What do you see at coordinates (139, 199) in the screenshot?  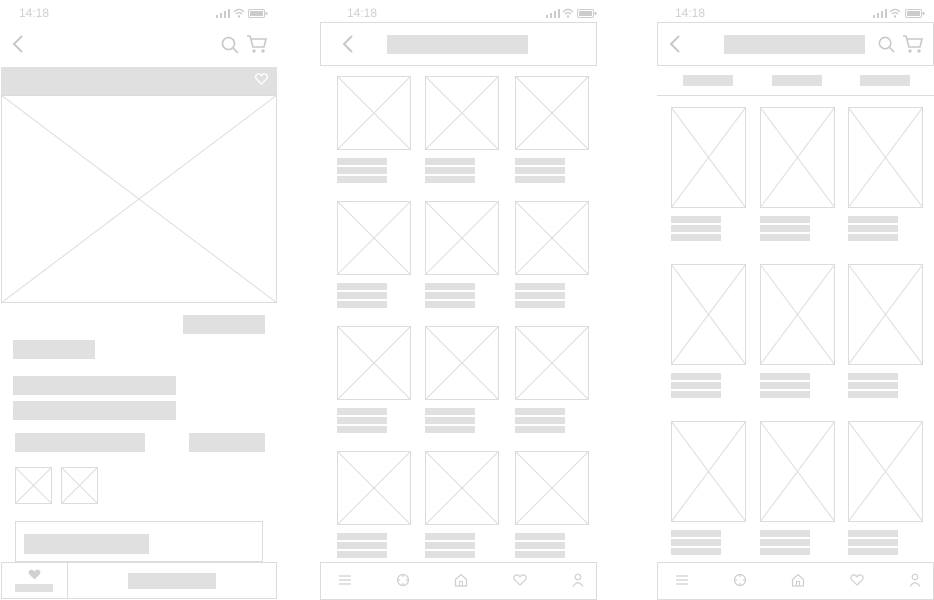 I see `product-main-image` at bounding box center [139, 199].